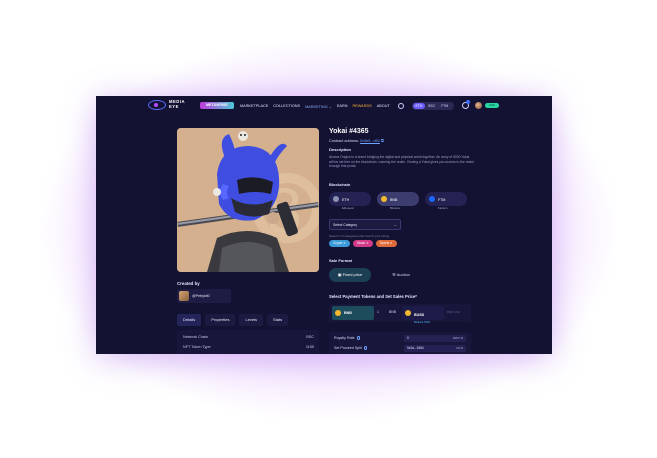  Describe the element at coordinates (348, 313) in the screenshot. I see `token-bnb-label: BNB` at that location.